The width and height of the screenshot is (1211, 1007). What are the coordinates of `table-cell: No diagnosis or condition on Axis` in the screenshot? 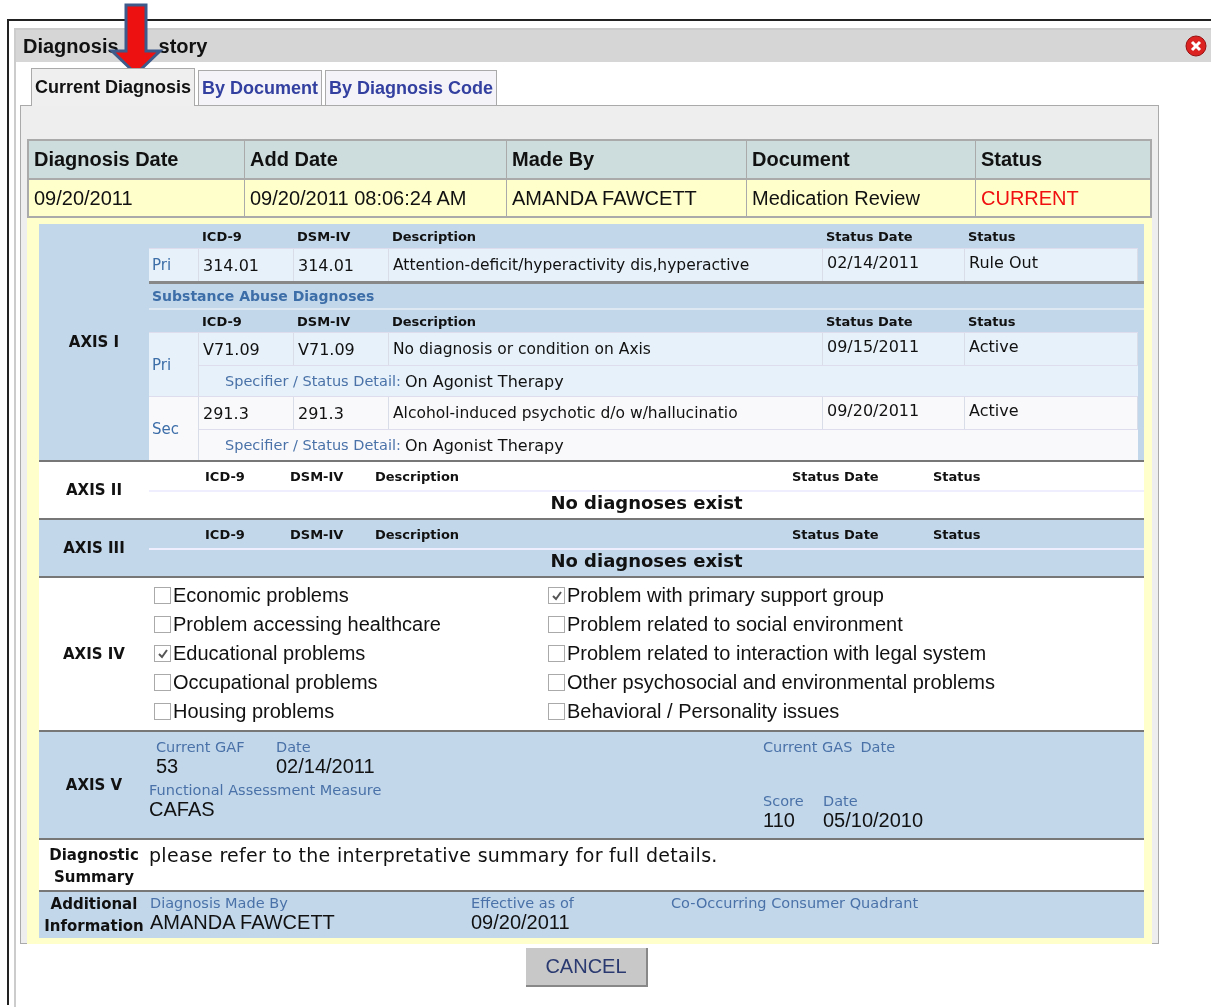 It's located at (606, 349).